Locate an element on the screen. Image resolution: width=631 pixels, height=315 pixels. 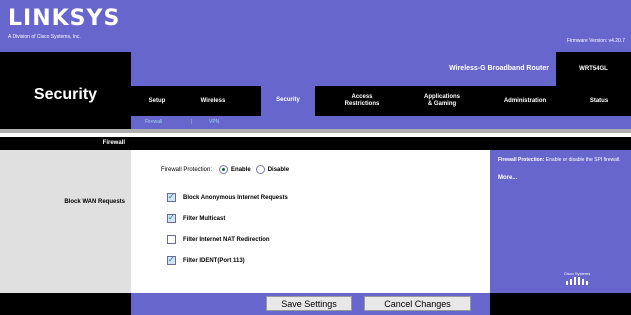
tab-access-restrictions: Access Restrictions is located at coordinates (362, 101).